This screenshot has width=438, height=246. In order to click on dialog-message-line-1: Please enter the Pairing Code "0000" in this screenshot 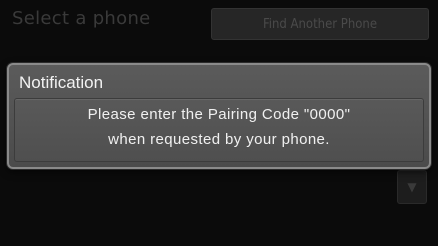, I will do `click(219, 114)`.